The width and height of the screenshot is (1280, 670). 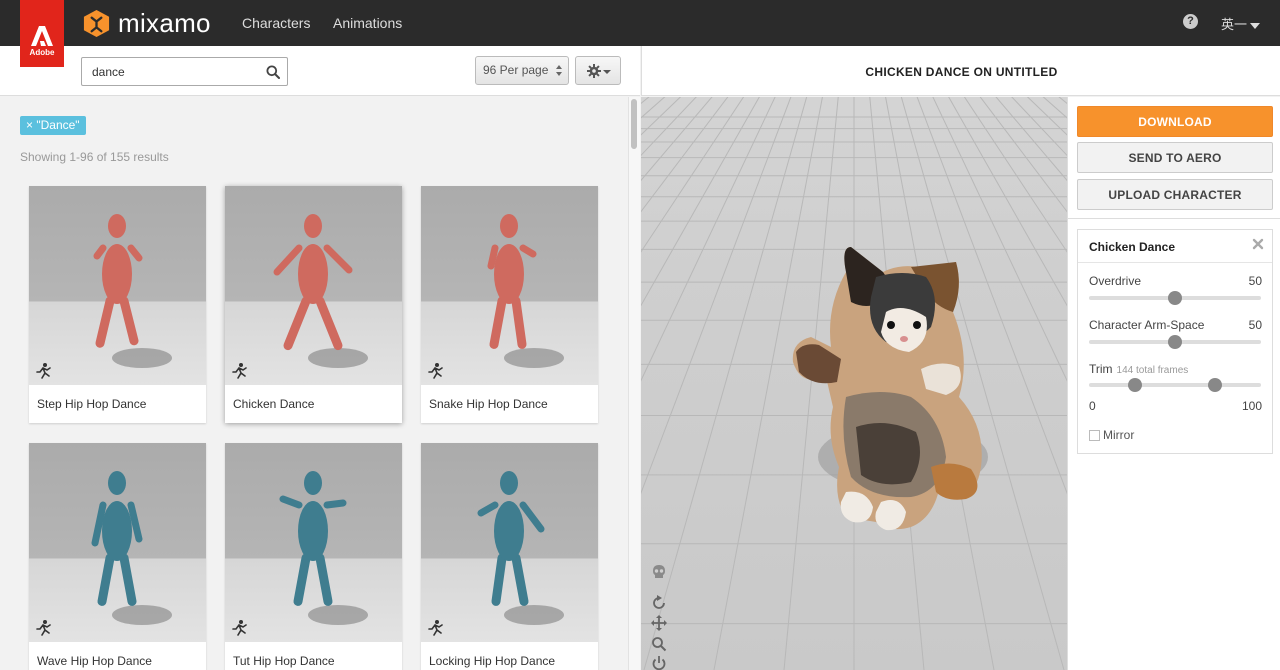 I want to click on search-field, so click(x=184, y=71).